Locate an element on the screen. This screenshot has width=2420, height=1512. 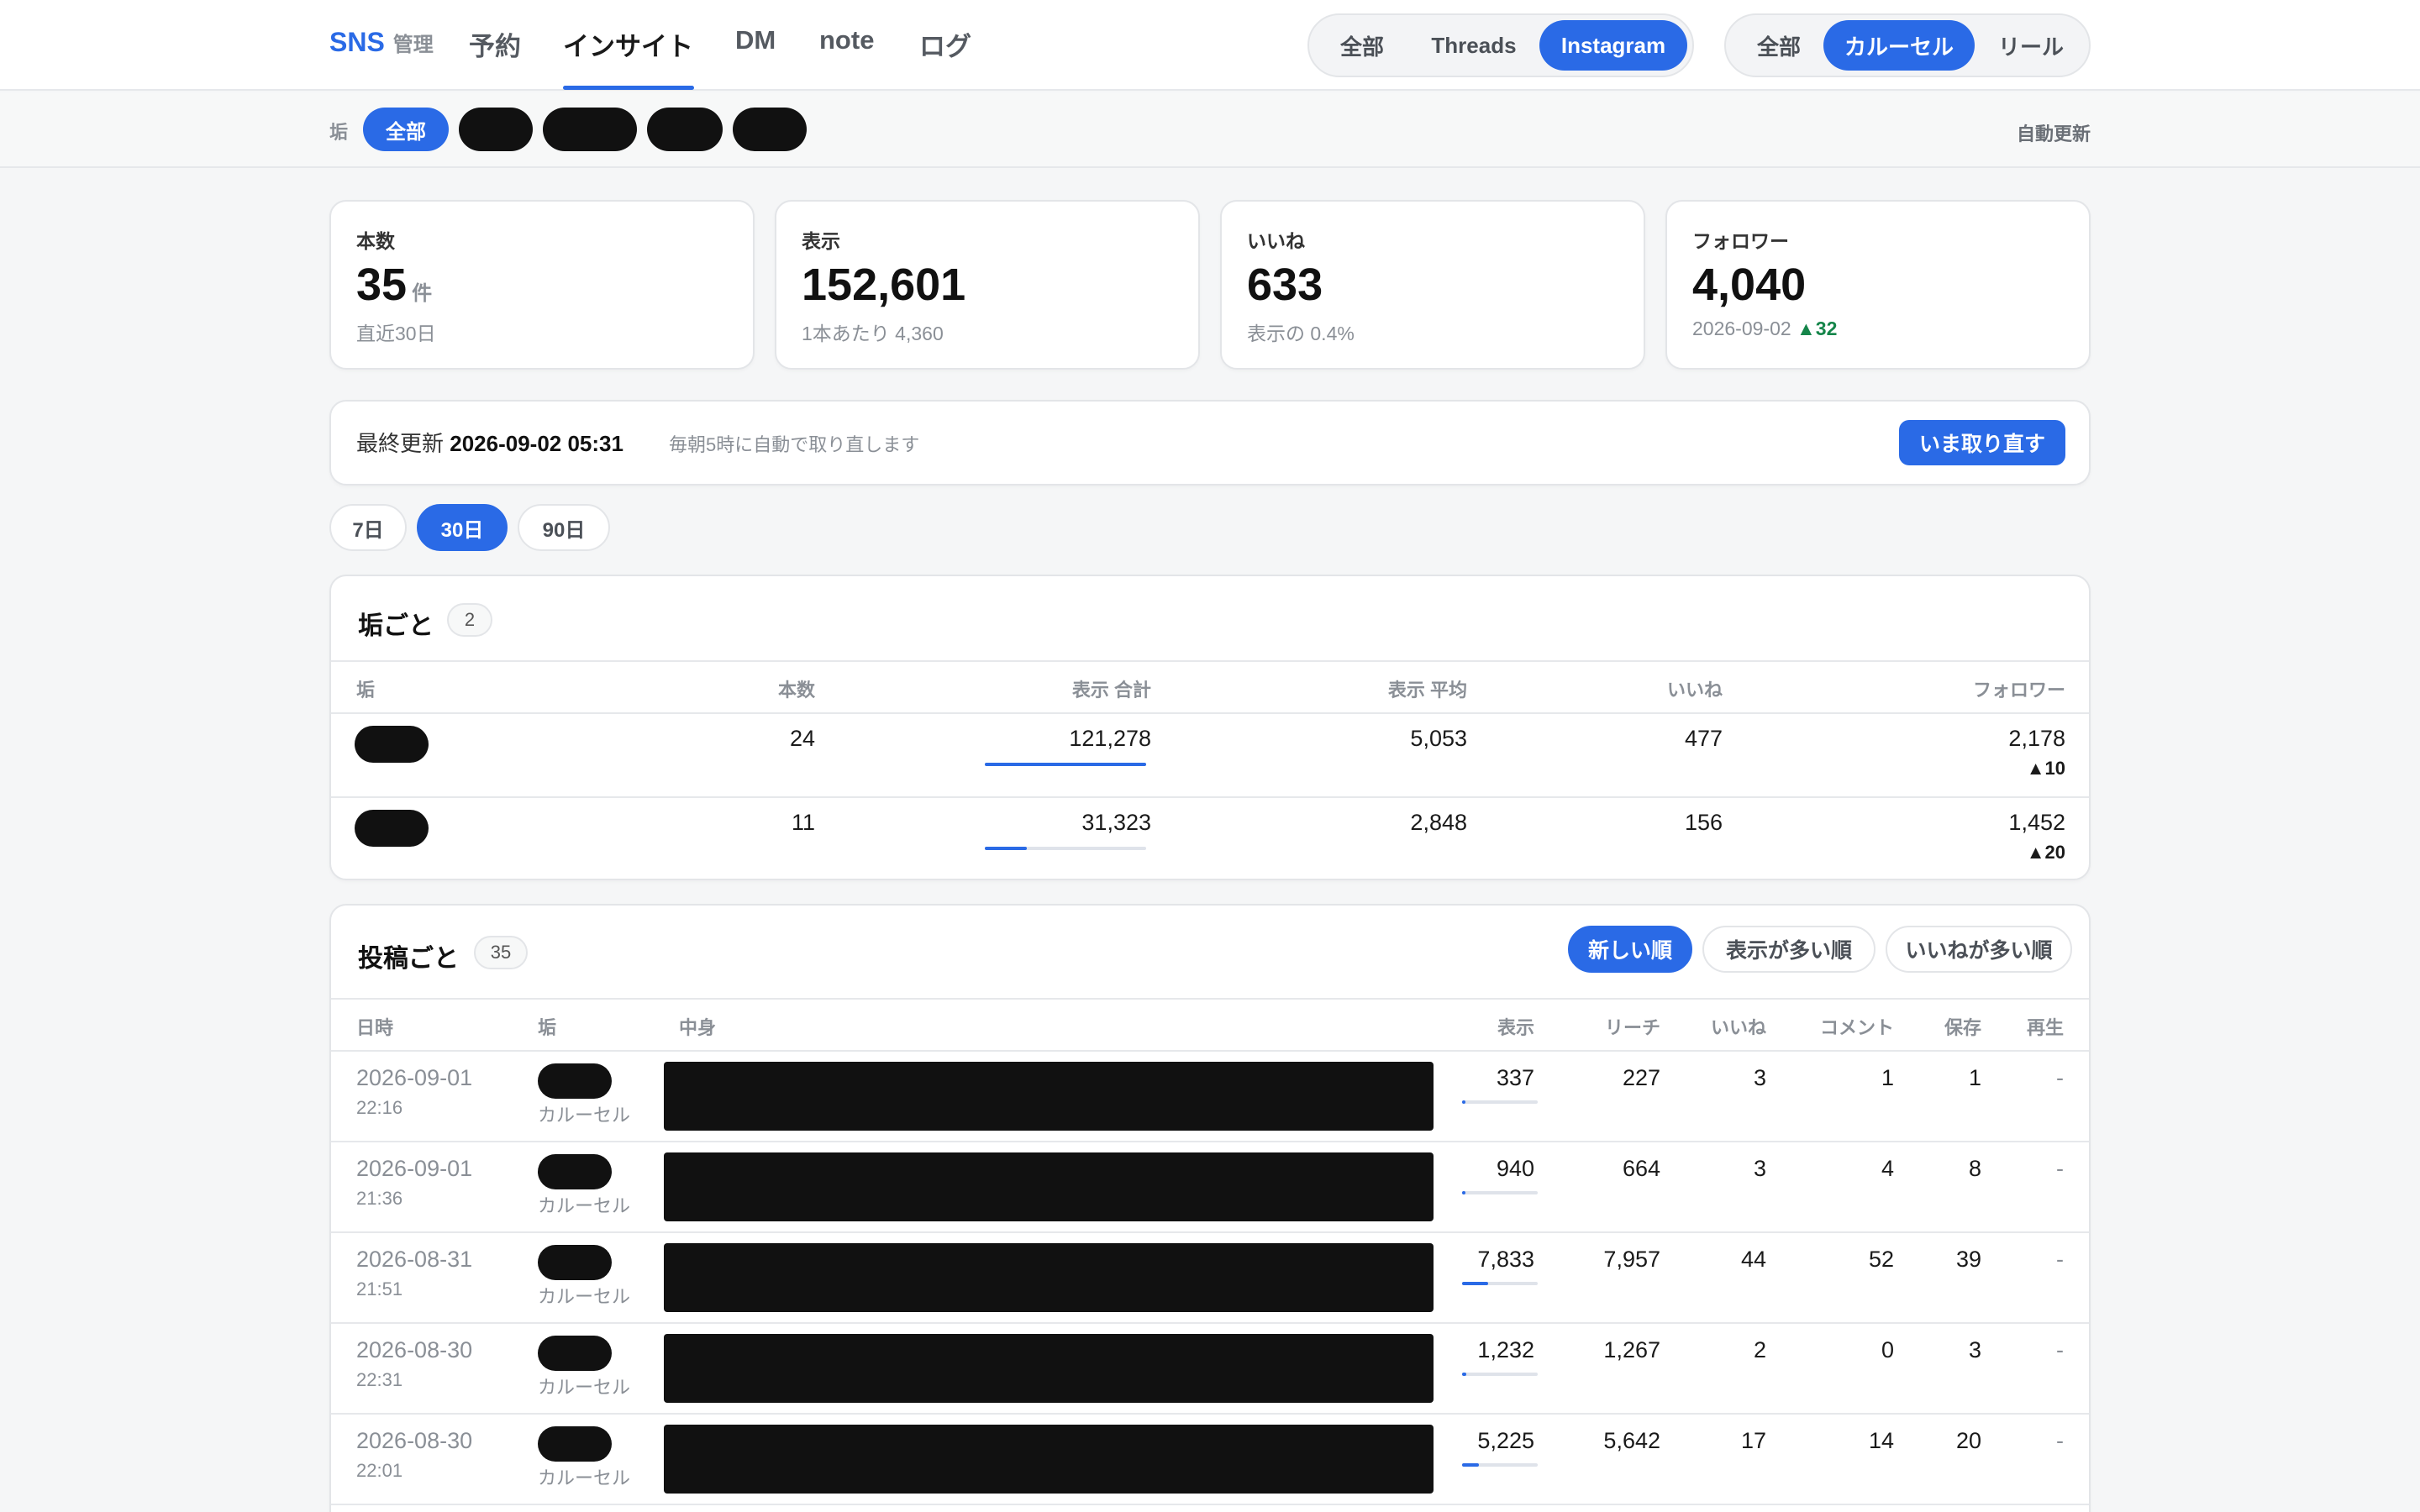
nav-item-log: ログ is located at coordinates (945, 44).